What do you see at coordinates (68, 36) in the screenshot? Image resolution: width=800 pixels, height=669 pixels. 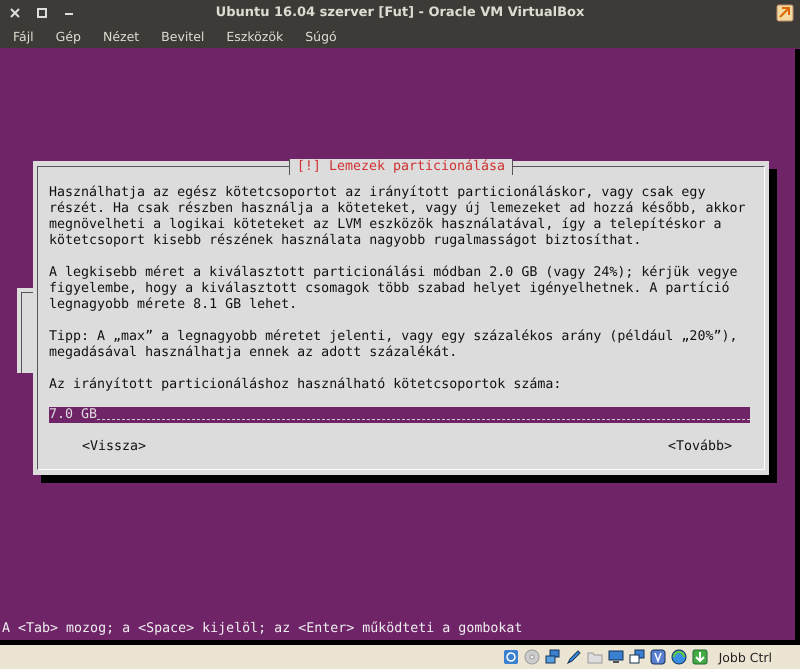 I see `menu-item: Gép` at bounding box center [68, 36].